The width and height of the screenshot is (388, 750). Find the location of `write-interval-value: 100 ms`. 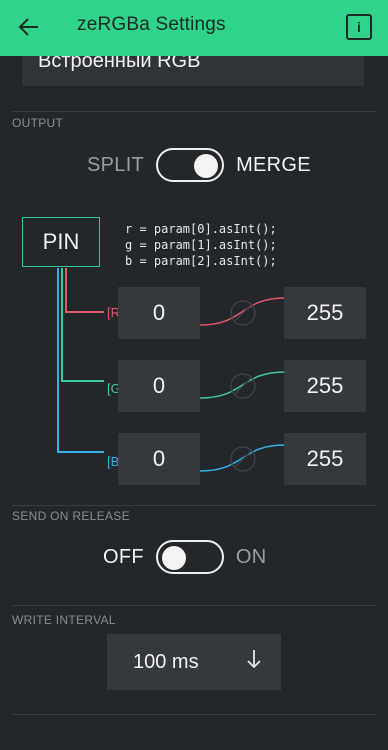

write-interval-value: 100 ms is located at coordinates (166, 662).